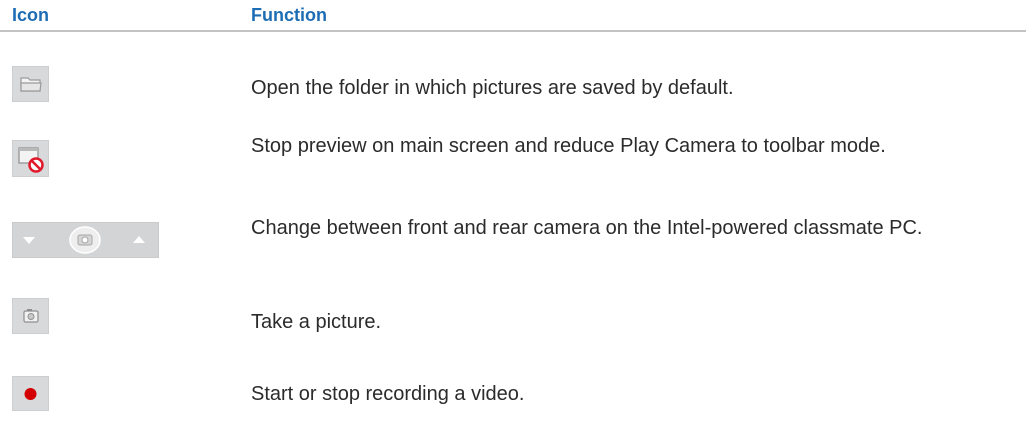 Image resolution: width=1026 pixels, height=423 pixels. What do you see at coordinates (388, 394) in the screenshot?
I see `row-description: Start or stop recording a video.` at bounding box center [388, 394].